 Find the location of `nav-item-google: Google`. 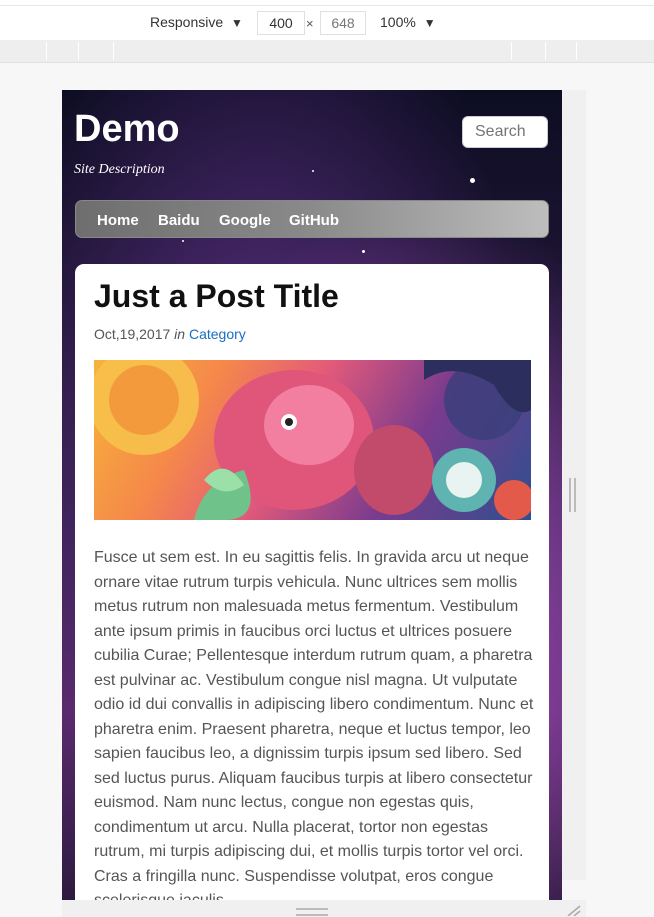

nav-item-google: Google is located at coordinates (245, 220).